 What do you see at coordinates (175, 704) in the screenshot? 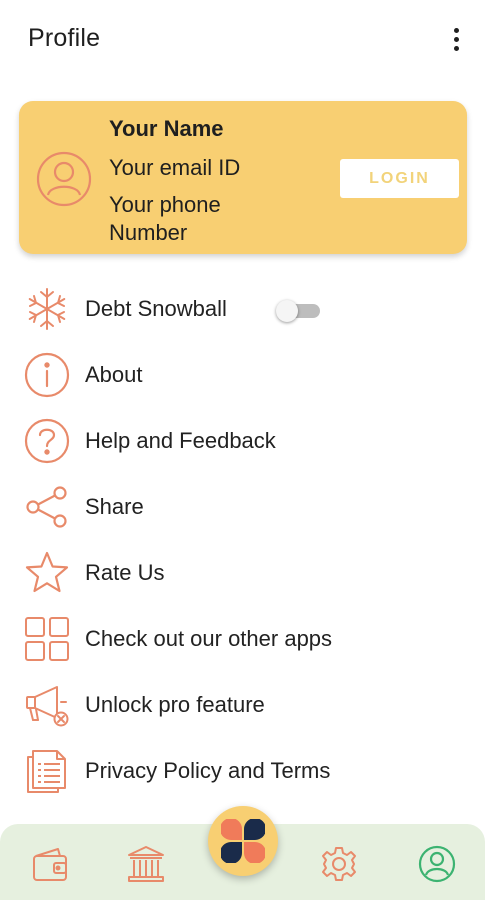
I see `menu-item-label: Unlock pro feature` at bounding box center [175, 704].